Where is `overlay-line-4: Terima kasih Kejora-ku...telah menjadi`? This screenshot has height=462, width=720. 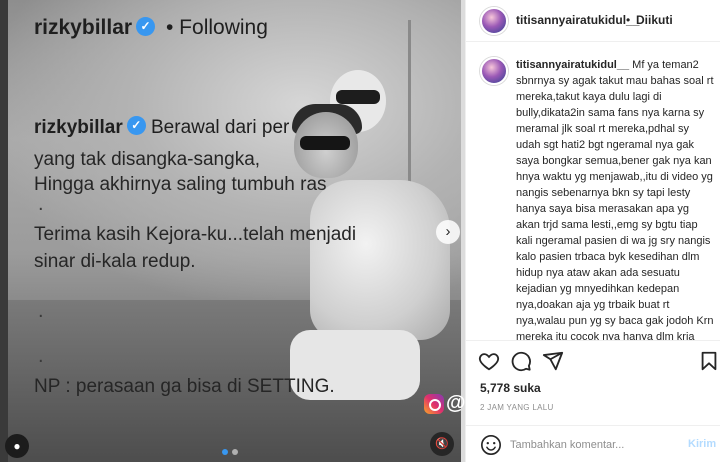
overlay-line-4: Terima kasih Kejora-ku...telah menjadi is located at coordinates (195, 234).